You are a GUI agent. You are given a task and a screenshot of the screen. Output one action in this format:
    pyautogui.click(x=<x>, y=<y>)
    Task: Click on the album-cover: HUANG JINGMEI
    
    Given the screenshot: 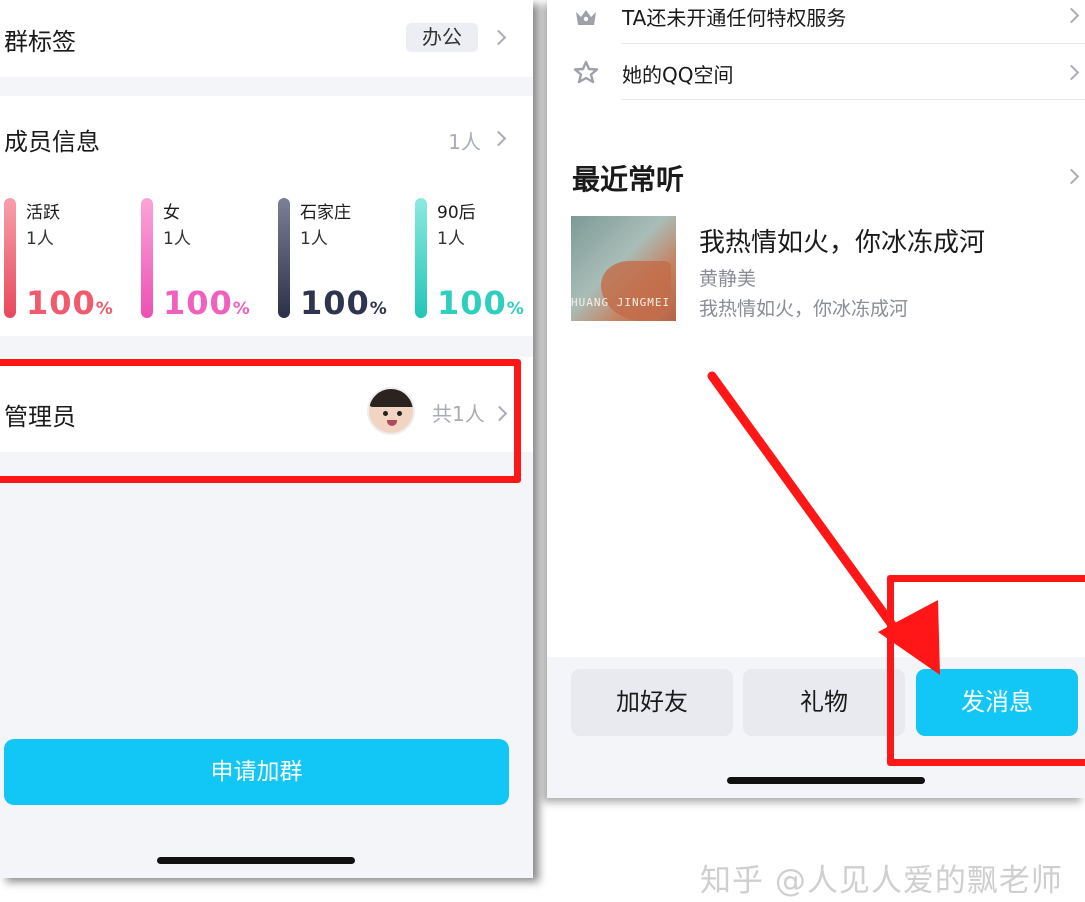 What is the action you would take?
    pyautogui.click(x=623, y=268)
    